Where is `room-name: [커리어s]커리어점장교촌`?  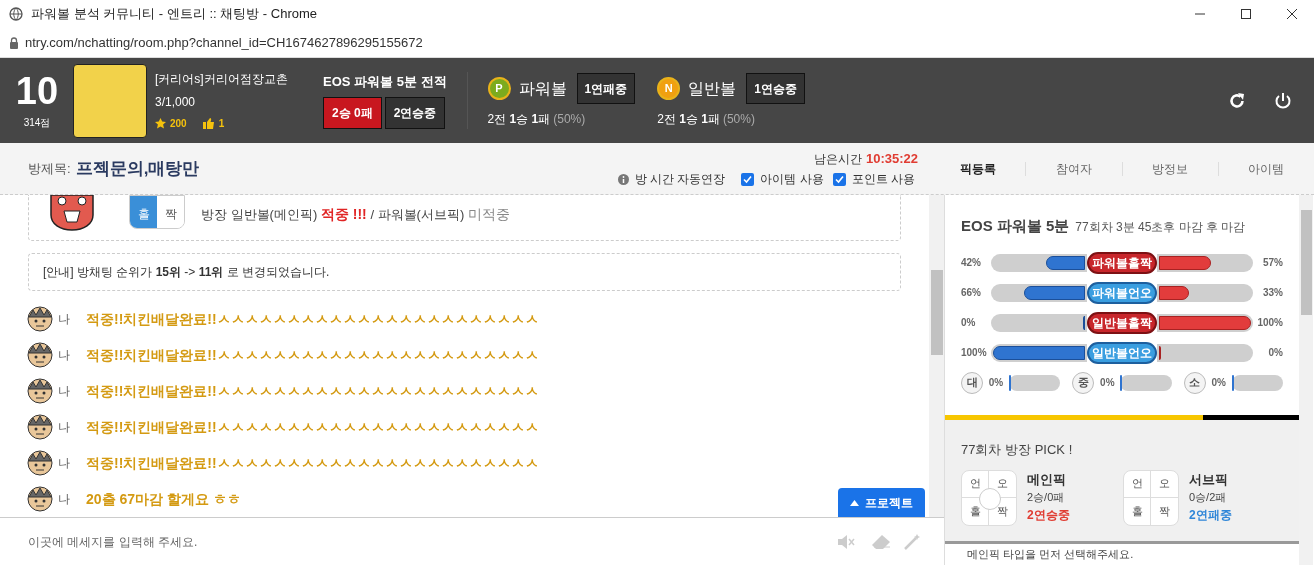 room-name: [커리어s]커리어점장교촌 is located at coordinates (222, 79).